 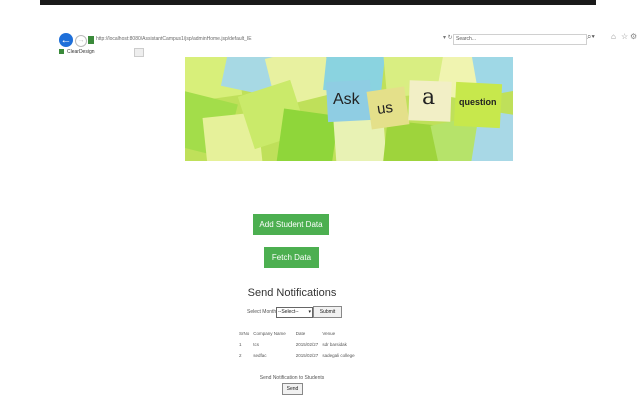 What do you see at coordinates (346, 99) in the screenshot?
I see `banner-word-ask: Ask` at bounding box center [346, 99].